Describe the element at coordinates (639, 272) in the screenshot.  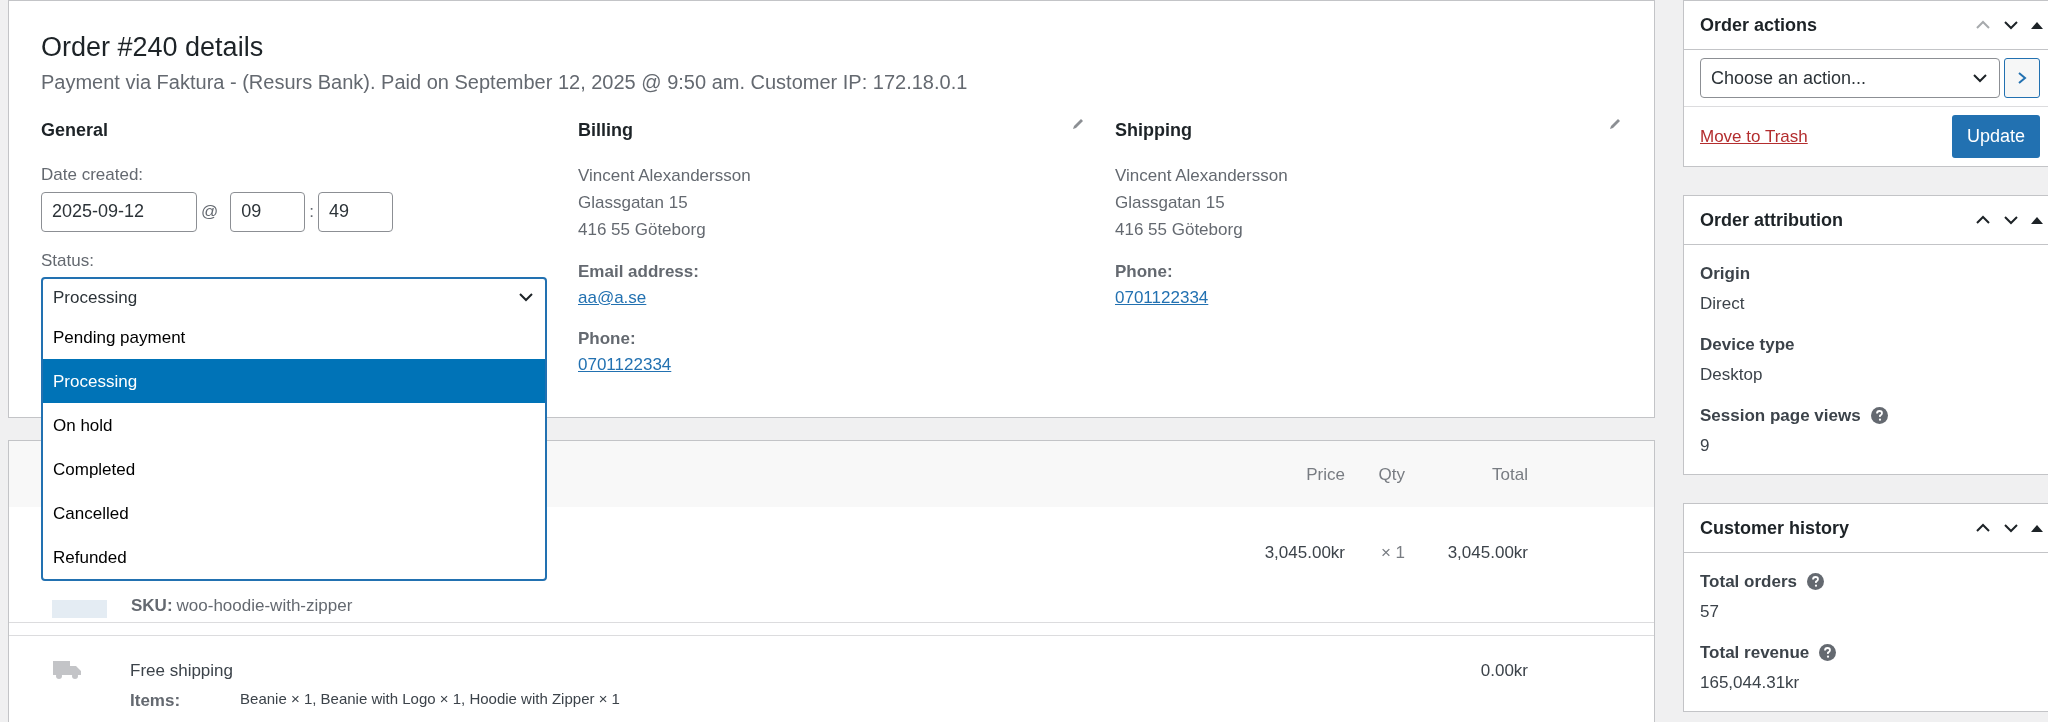
I see `field-label: Email address:` at that location.